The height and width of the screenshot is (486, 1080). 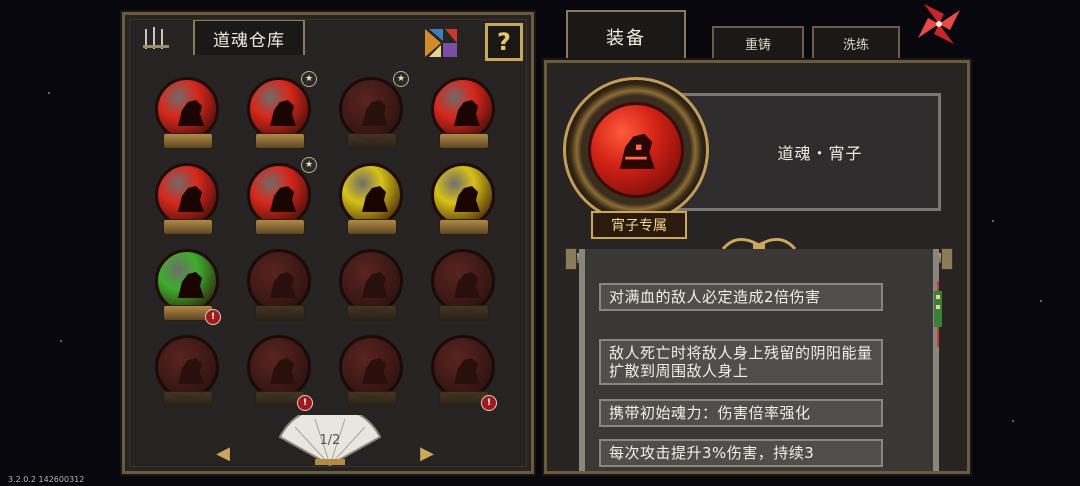 I want to click on next-page-button: ▶, so click(x=427, y=453).